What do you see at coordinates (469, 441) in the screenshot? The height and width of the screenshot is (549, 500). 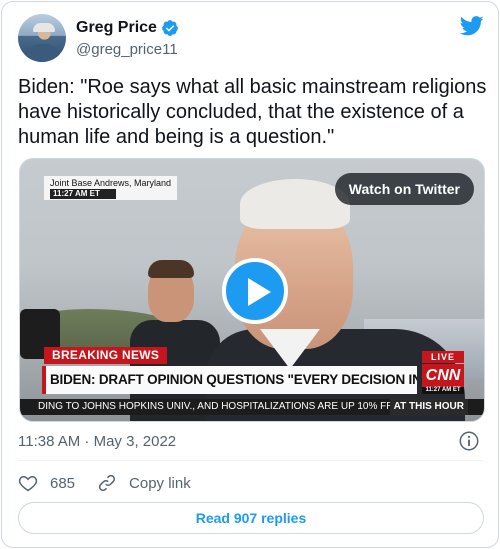 I see `info-icon` at bounding box center [469, 441].